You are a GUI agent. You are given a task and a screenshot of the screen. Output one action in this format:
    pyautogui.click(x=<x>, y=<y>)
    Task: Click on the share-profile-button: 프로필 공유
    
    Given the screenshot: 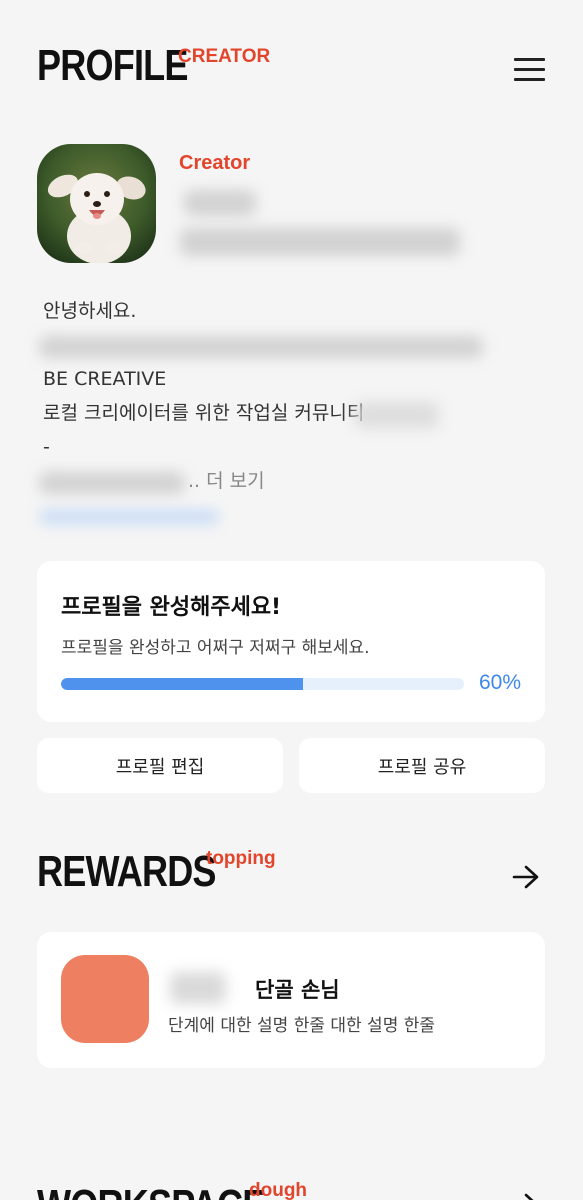 What is the action you would take?
    pyautogui.click(x=422, y=765)
    